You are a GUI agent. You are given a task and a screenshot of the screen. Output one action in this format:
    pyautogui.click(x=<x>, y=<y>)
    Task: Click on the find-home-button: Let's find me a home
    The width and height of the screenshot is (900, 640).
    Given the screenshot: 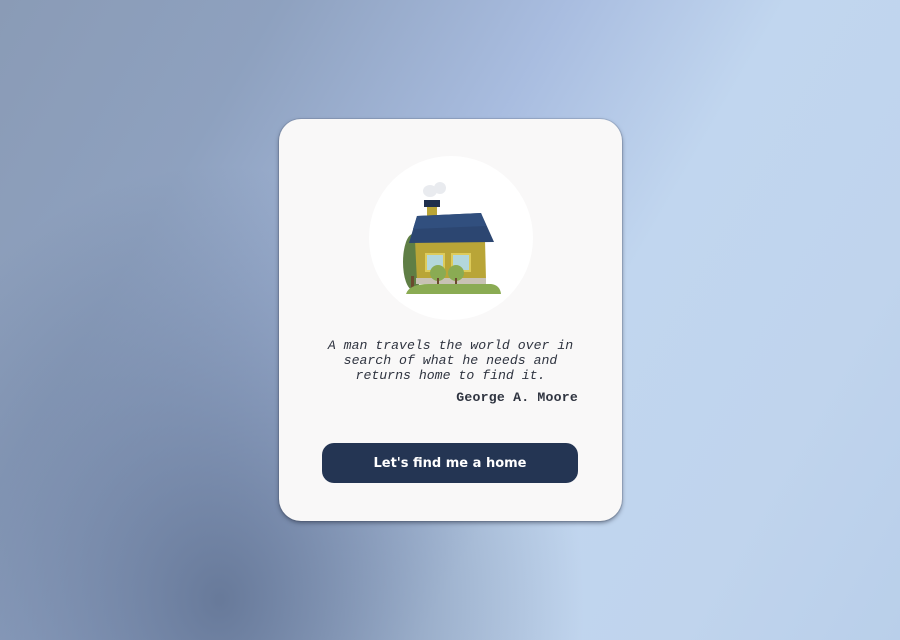 What is the action you would take?
    pyautogui.click(x=450, y=463)
    